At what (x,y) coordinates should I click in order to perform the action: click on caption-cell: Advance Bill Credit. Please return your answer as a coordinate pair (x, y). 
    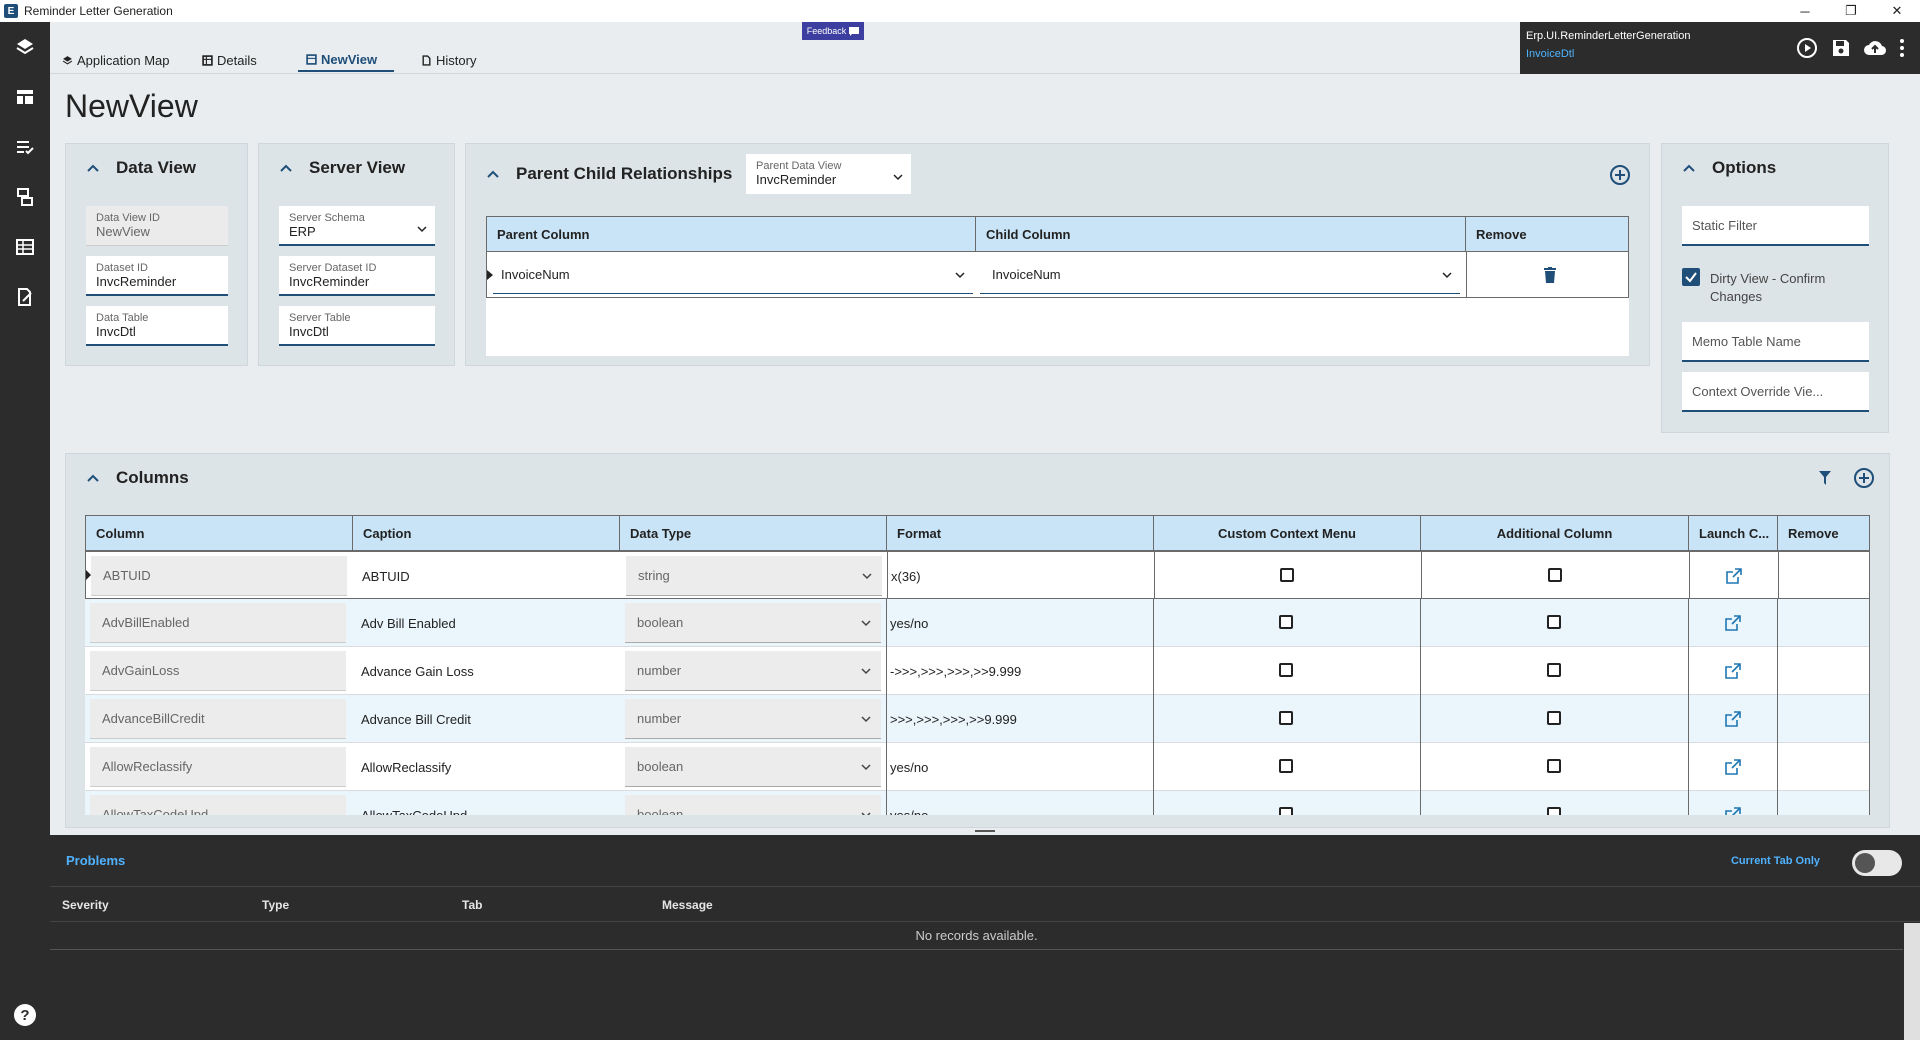
    Looking at the image, I should click on (491, 719).